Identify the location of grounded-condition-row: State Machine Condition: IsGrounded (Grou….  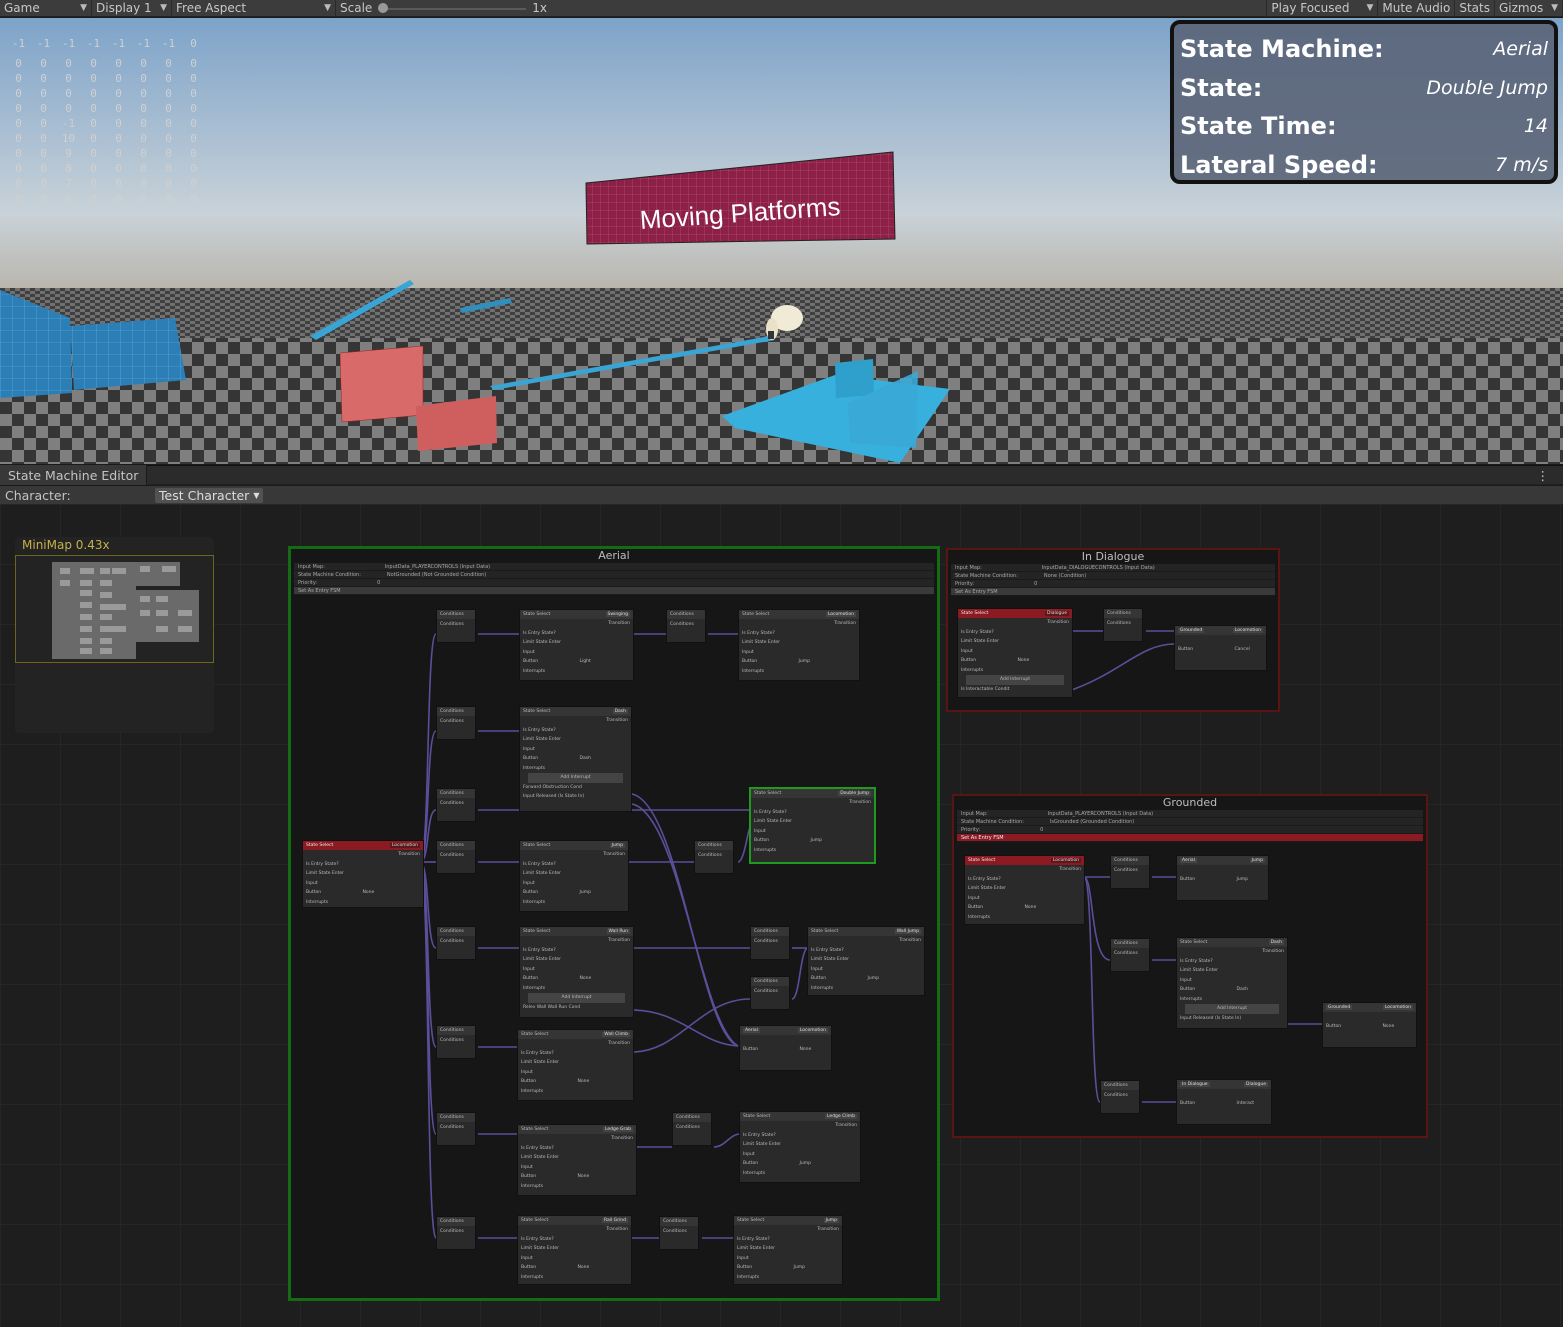
(1190, 822).